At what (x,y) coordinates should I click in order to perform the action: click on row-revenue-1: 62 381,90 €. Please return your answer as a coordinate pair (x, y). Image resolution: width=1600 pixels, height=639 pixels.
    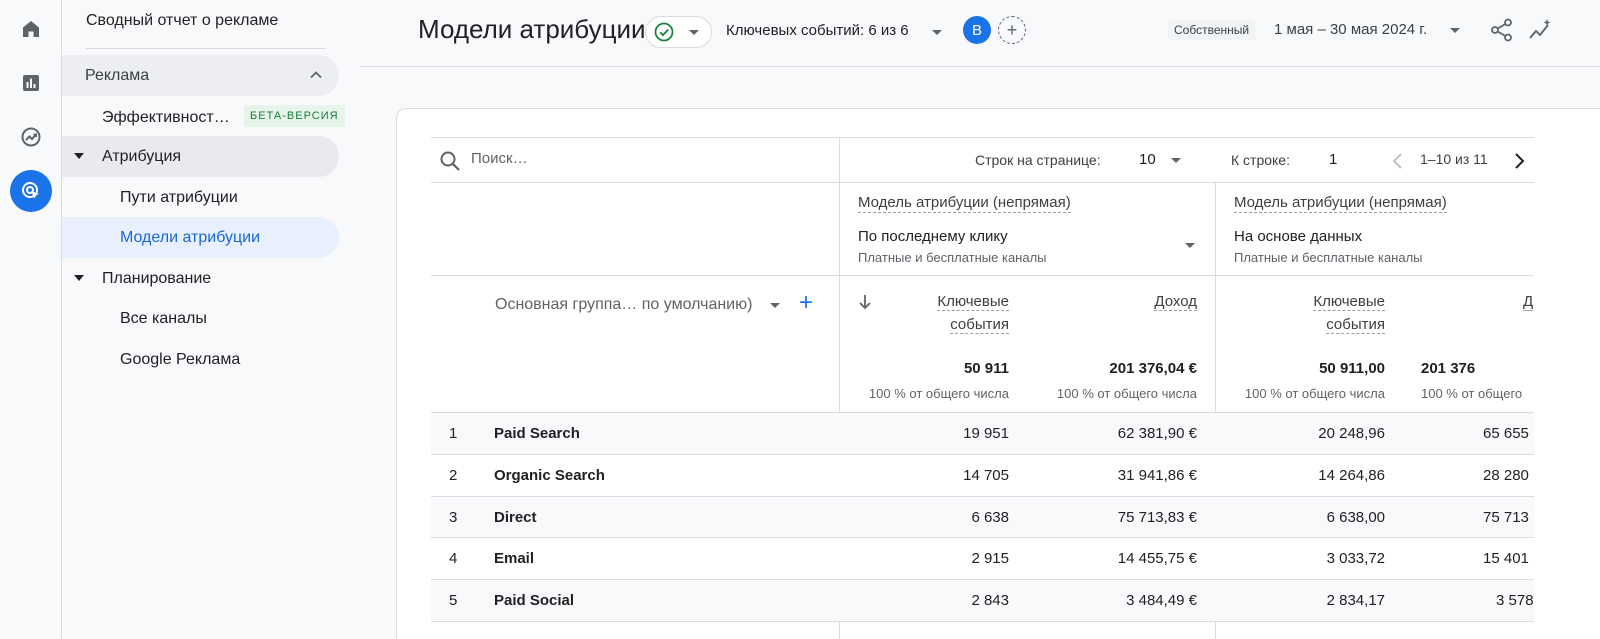
    Looking at the image, I should click on (1157, 433).